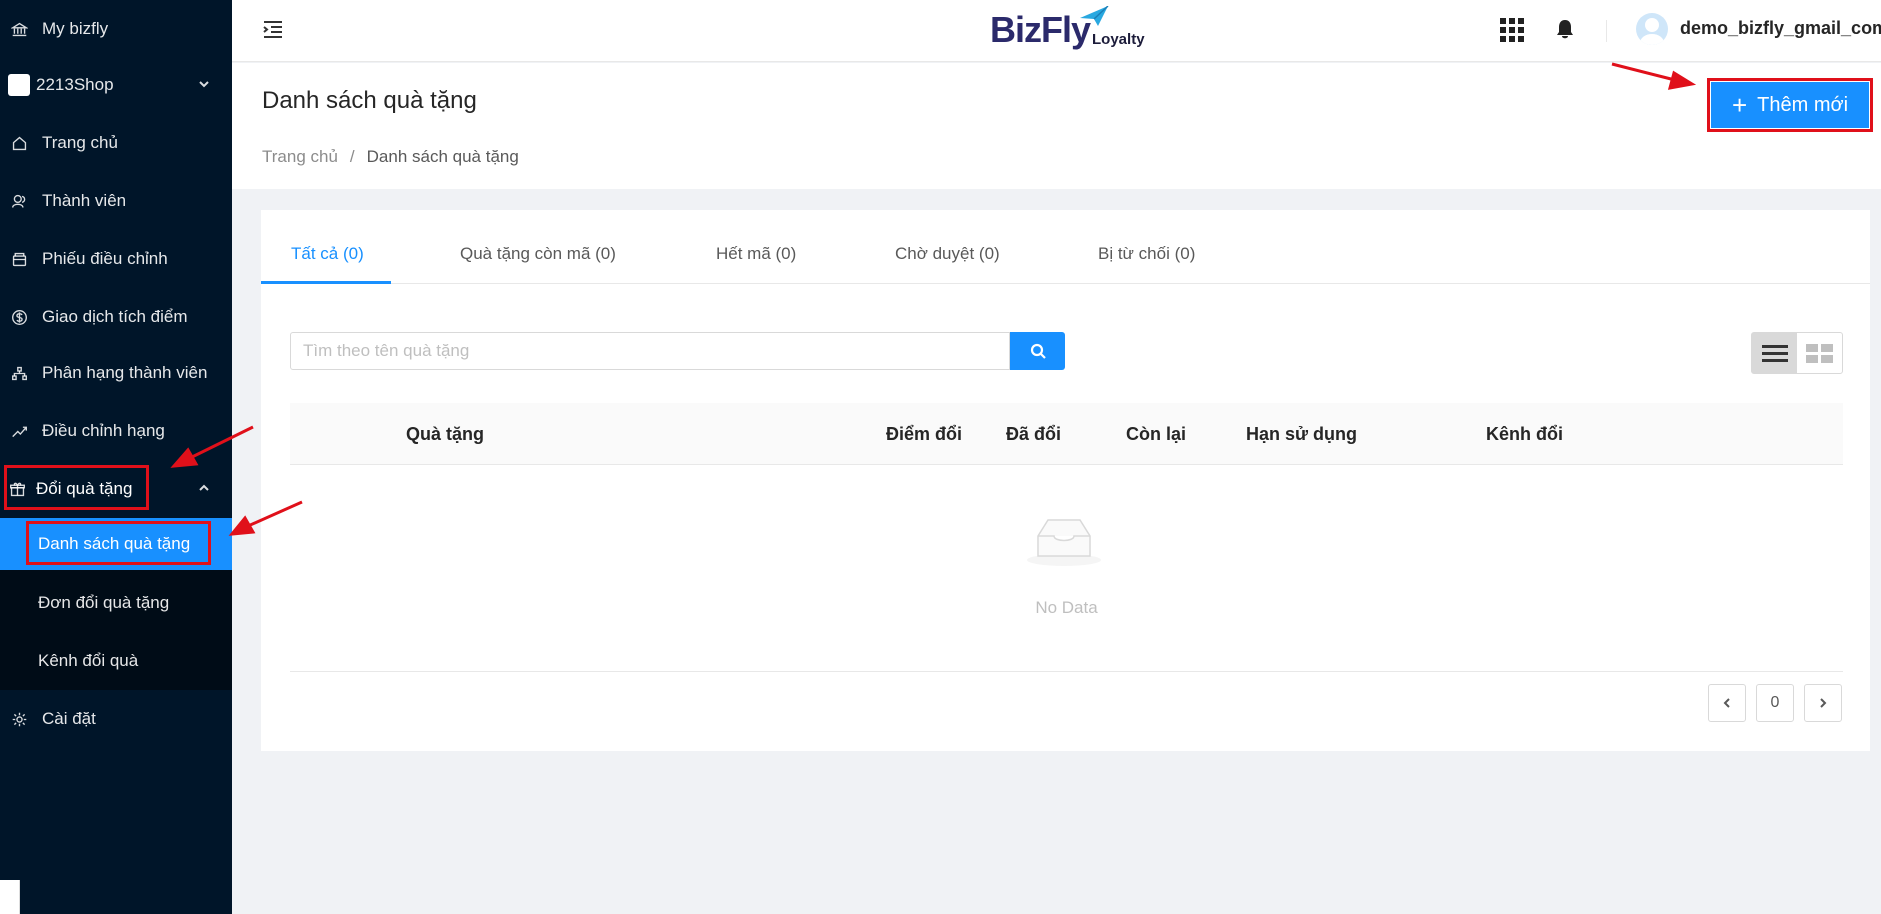  I want to click on submenu-item-label: Danh sách quà tặng, so click(114, 543).